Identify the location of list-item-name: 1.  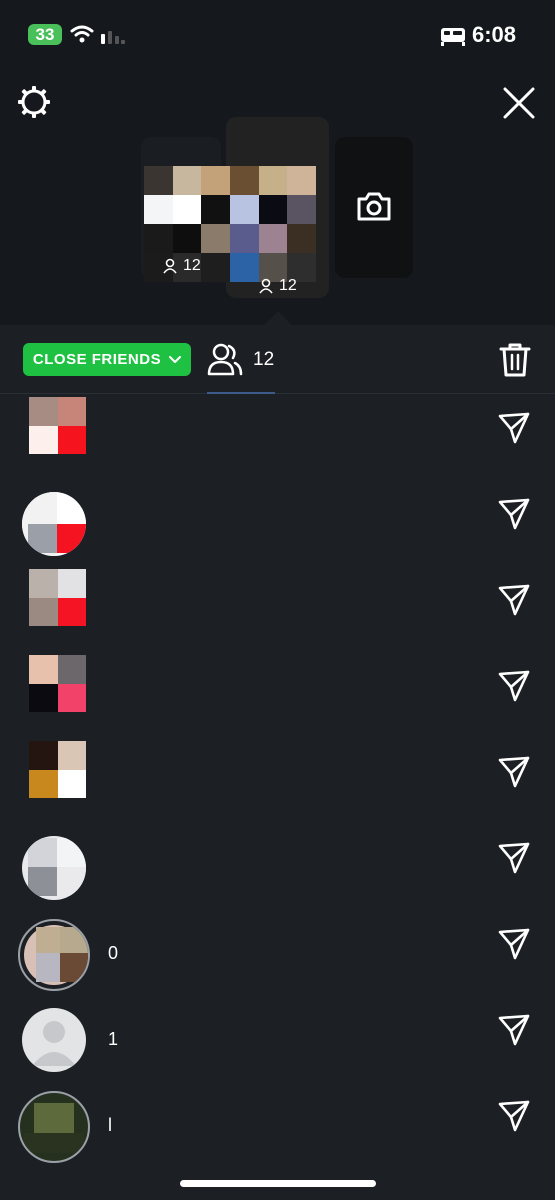
(113, 1039).